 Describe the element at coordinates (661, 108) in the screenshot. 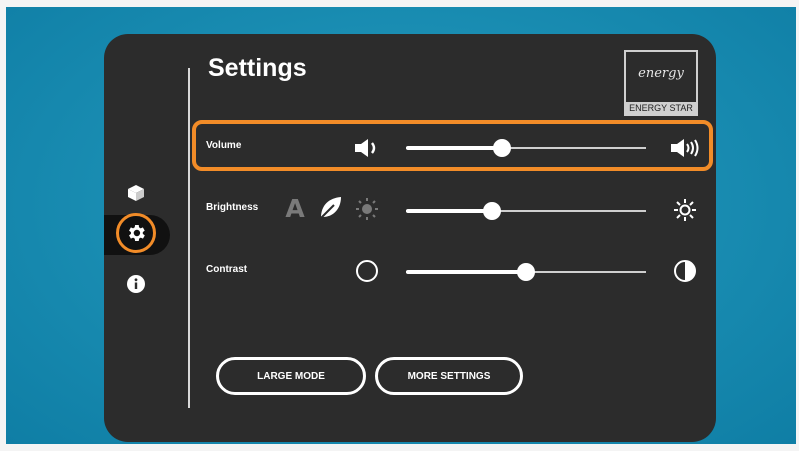

I see `energy-star-caption: ENERGY STAR` at that location.